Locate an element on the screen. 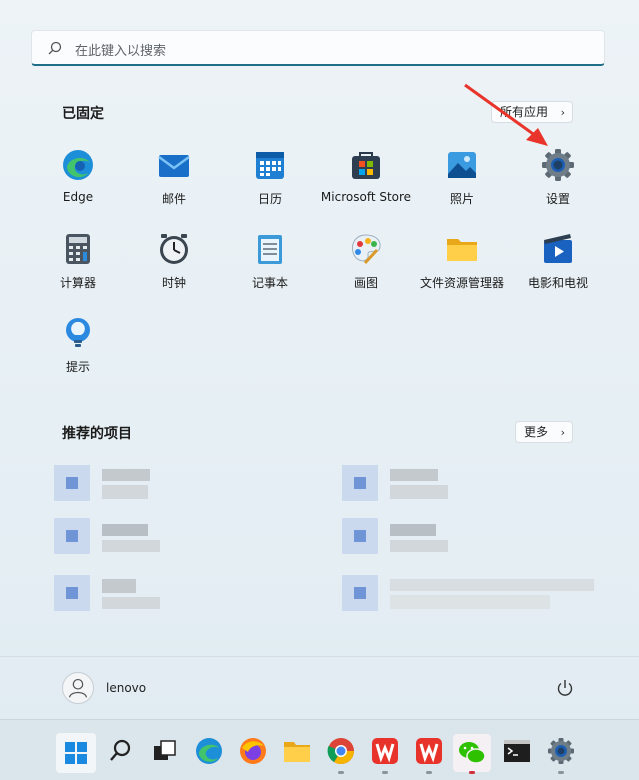  calendar-icon is located at coordinates (270, 165).